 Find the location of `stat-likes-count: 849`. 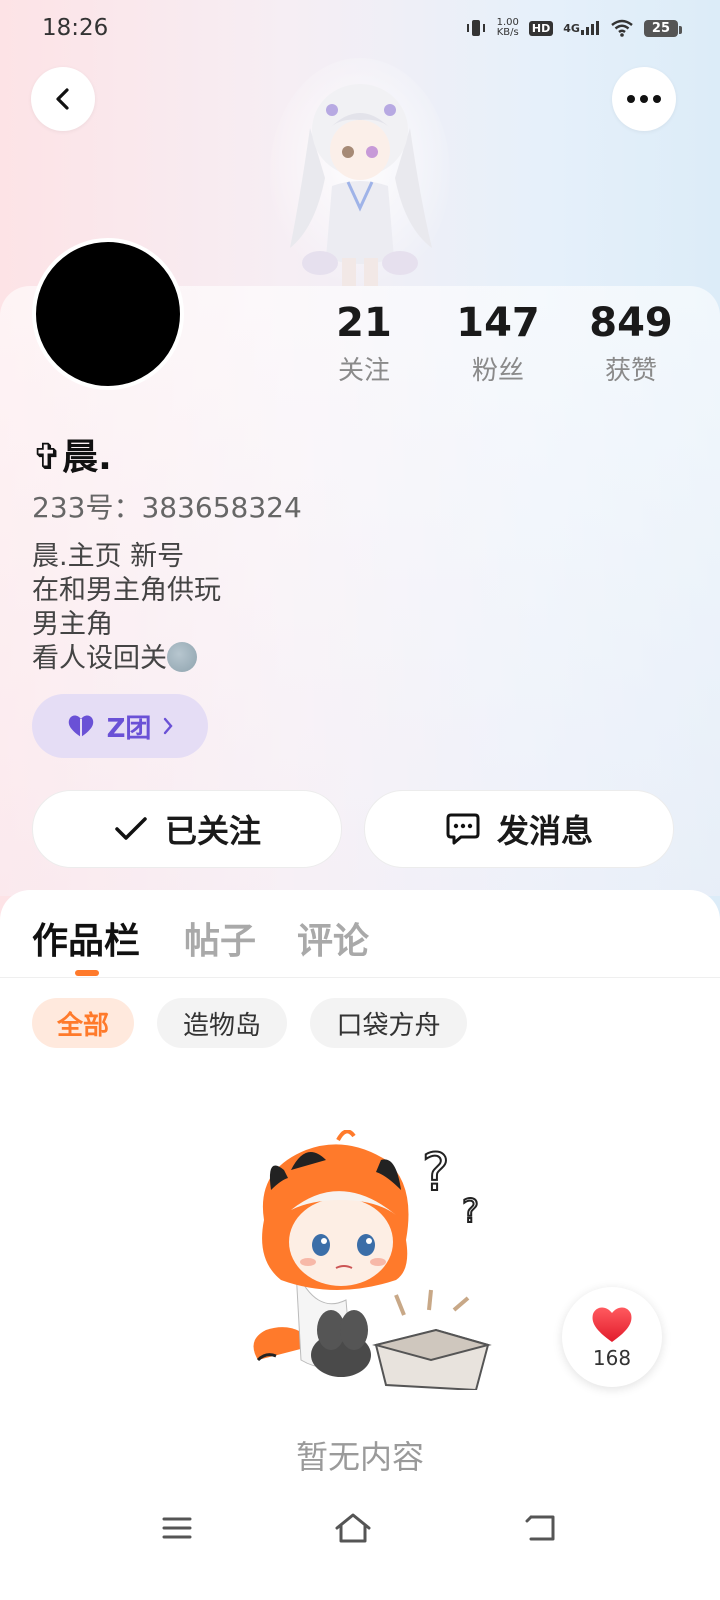

stat-likes-count: 849 is located at coordinates (631, 323).